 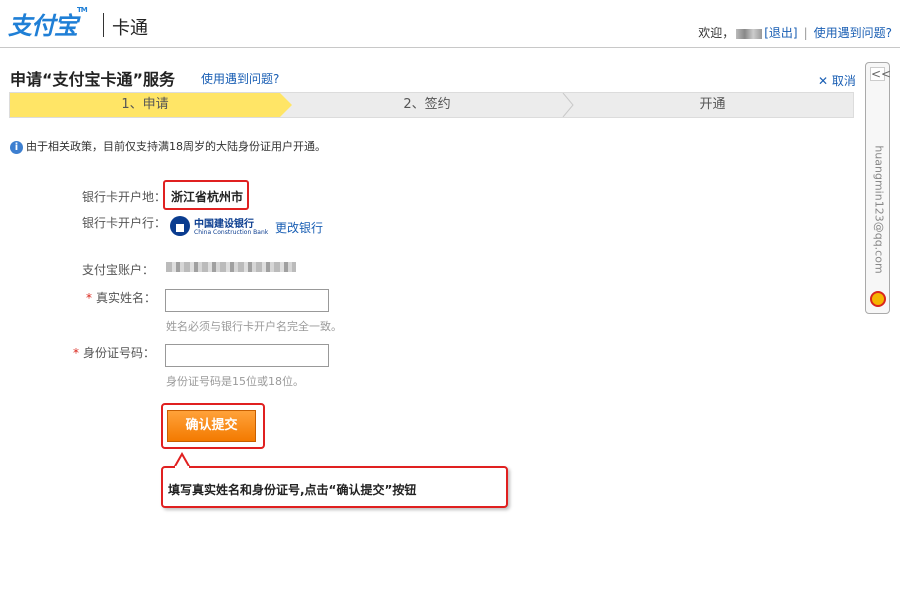 I want to click on id-hint: 身份证号码是15位或18位。, so click(x=235, y=381).